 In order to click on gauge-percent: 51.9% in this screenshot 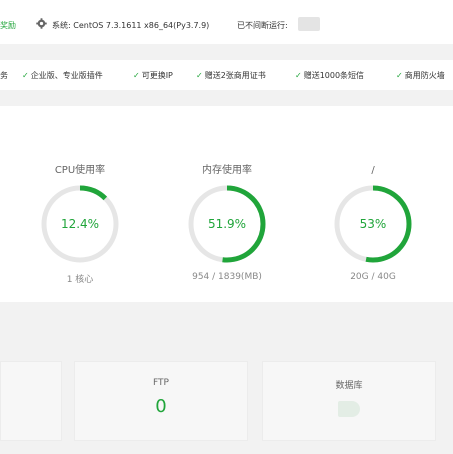, I will do `click(227, 224)`.